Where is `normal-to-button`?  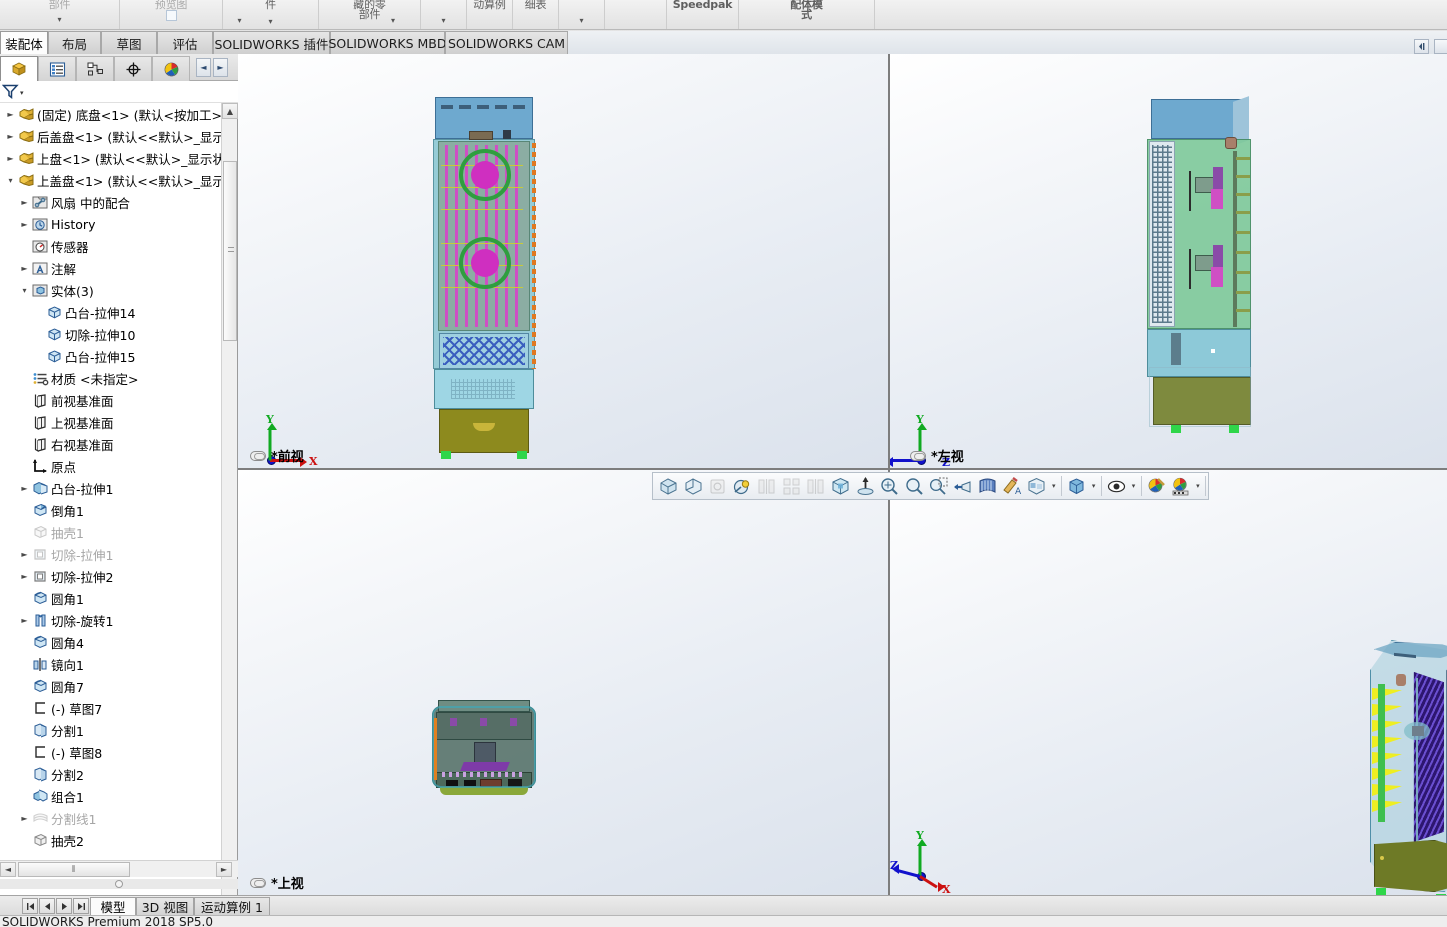 normal-to-button is located at coordinates (865, 486).